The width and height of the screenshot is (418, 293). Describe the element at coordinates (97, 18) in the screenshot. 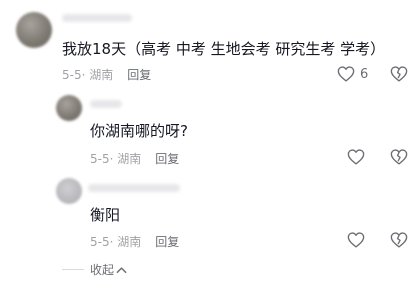

I see `username-blurred` at that location.